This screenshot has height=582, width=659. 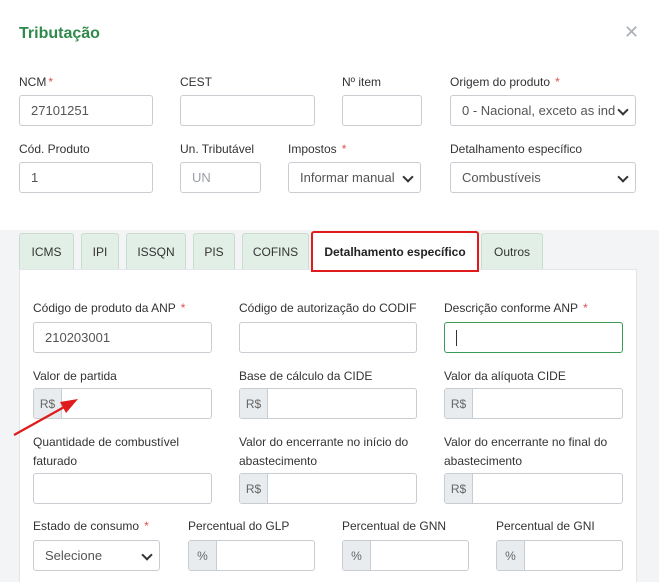 What do you see at coordinates (86, 177) in the screenshot?
I see `cod-produto-input: 1` at bounding box center [86, 177].